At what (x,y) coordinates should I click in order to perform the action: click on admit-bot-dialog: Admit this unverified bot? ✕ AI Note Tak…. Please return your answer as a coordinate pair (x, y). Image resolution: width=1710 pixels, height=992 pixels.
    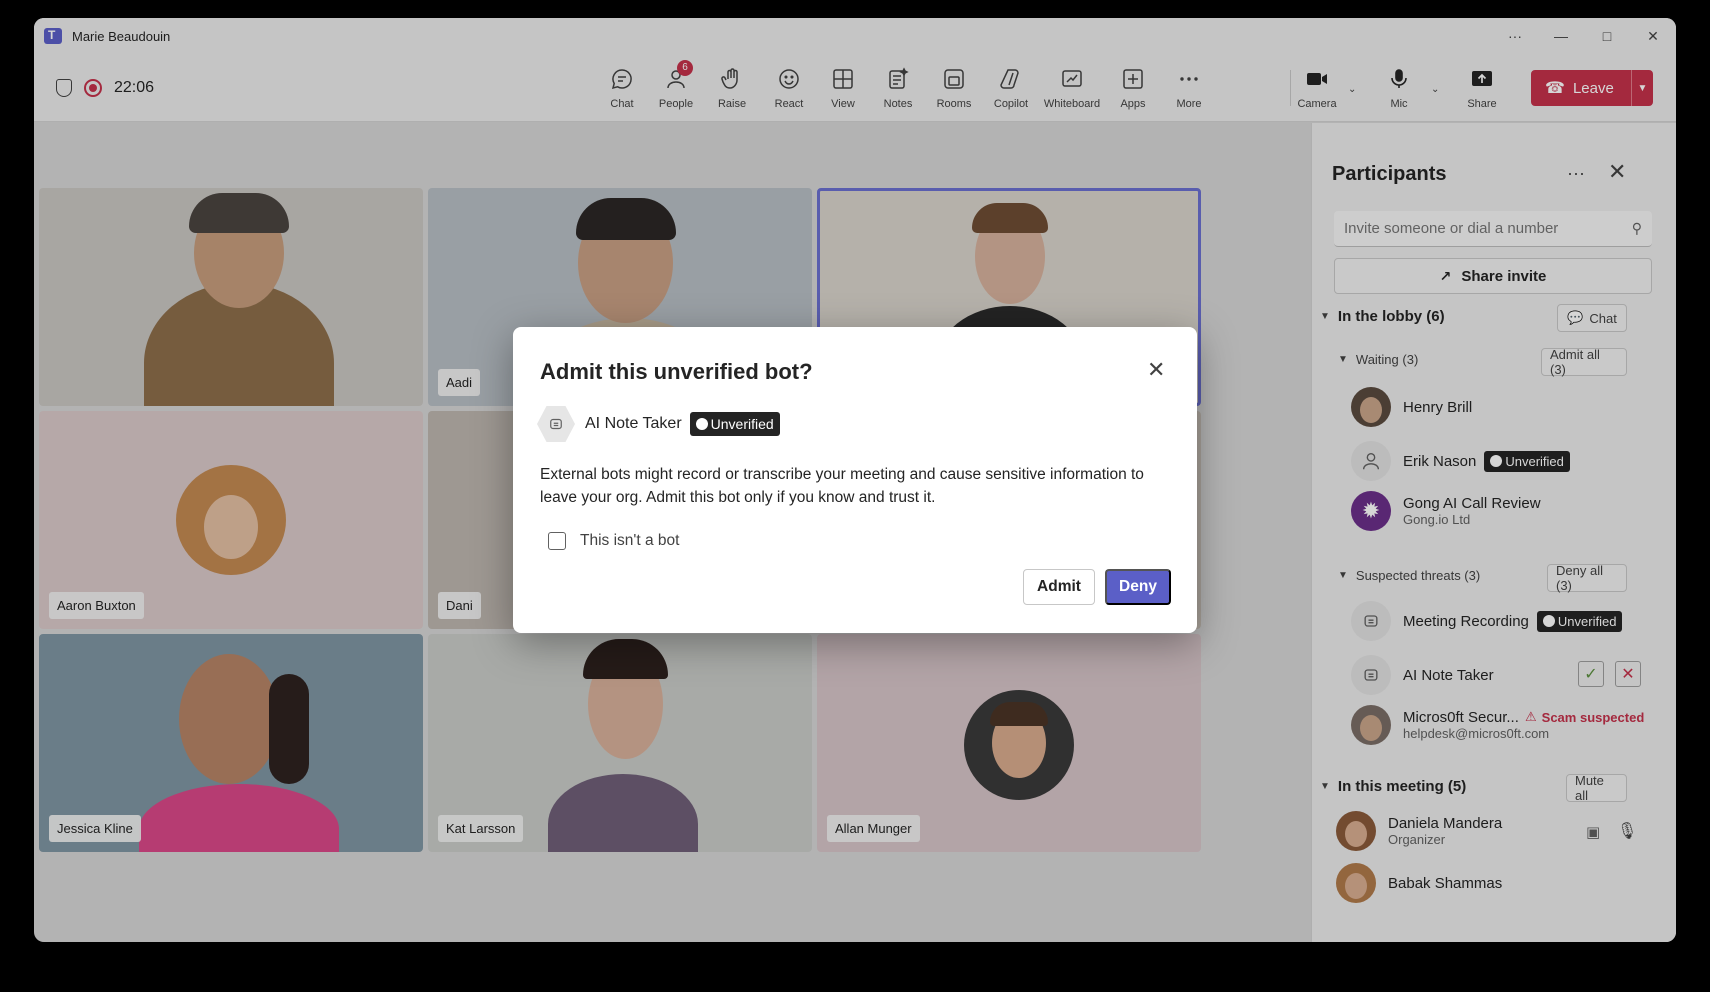
    Looking at the image, I should click on (855, 480).